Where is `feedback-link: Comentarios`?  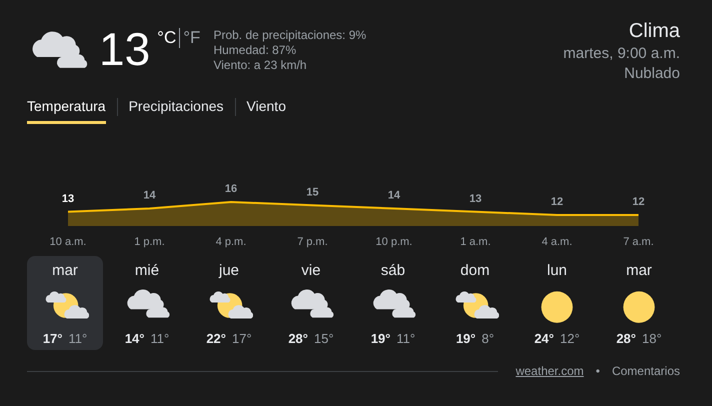 feedback-link: Comentarios is located at coordinates (646, 371).